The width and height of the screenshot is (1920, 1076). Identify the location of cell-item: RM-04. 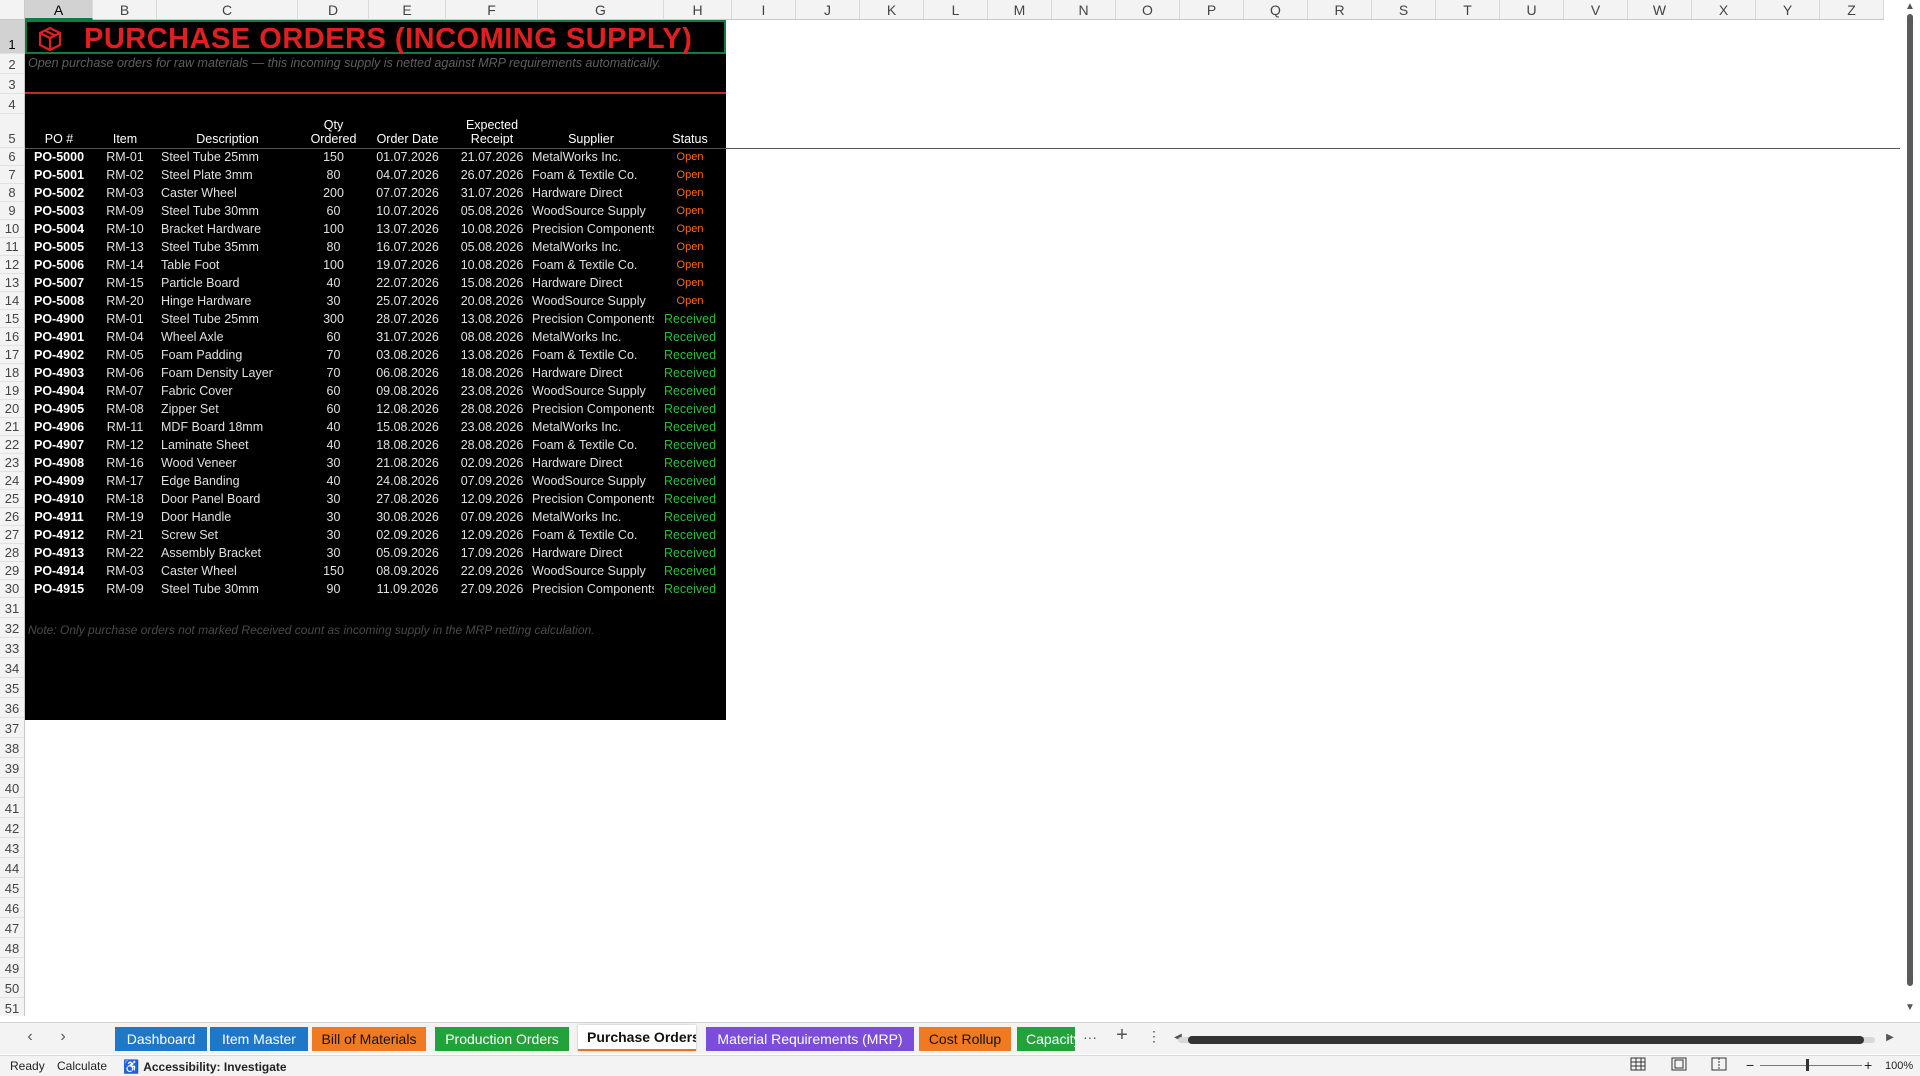
(125, 337).